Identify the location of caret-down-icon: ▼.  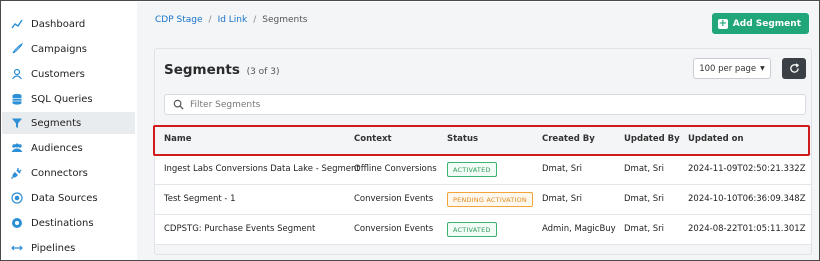
(762, 68).